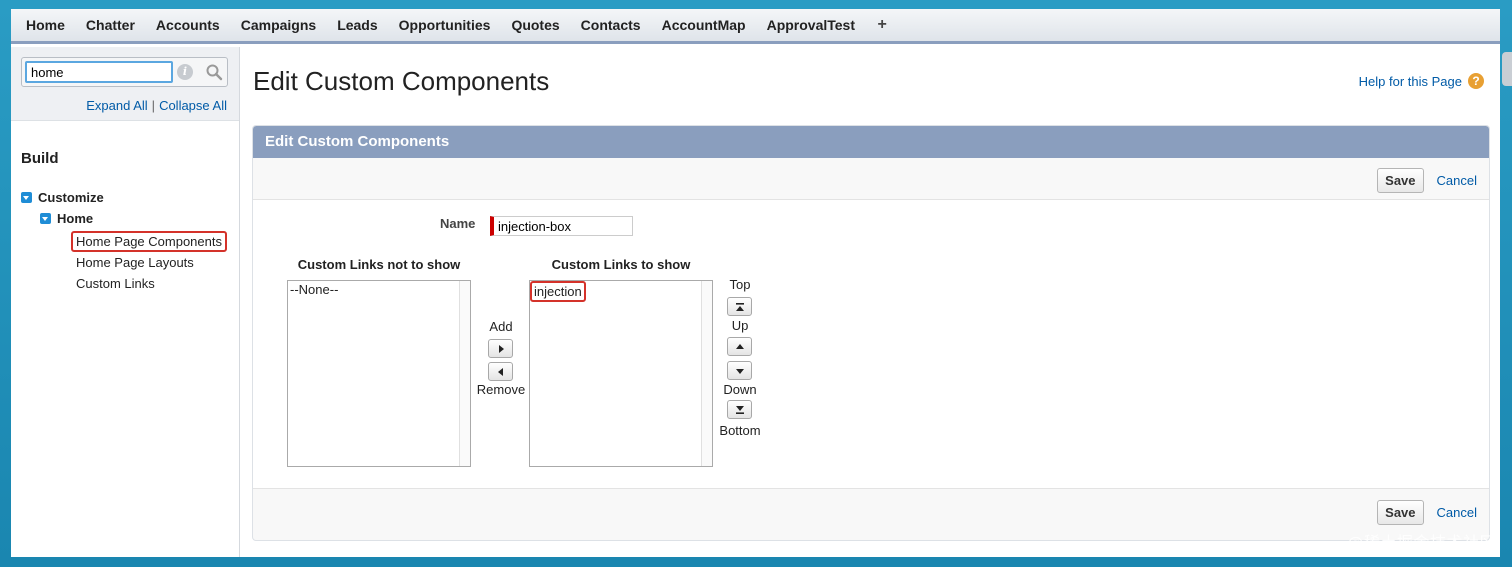 Image resolution: width=1512 pixels, height=567 pixels. I want to click on expand-collapse-links: Expand All | Collapse All, so click(156, 105).